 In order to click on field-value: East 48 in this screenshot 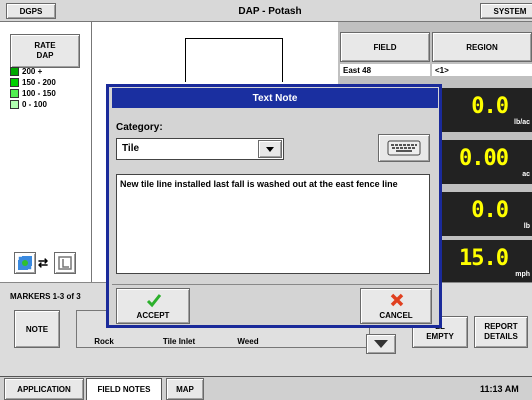, I will do `click(385, 70)`.